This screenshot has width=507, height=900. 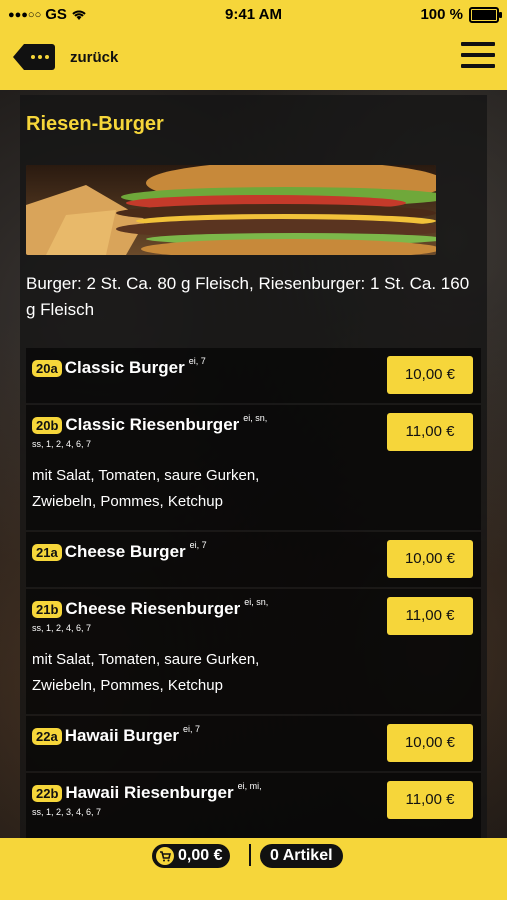 I want to click on menu-item-info: 20a Classic Burger ei, 7, so click(x=119, y=367).